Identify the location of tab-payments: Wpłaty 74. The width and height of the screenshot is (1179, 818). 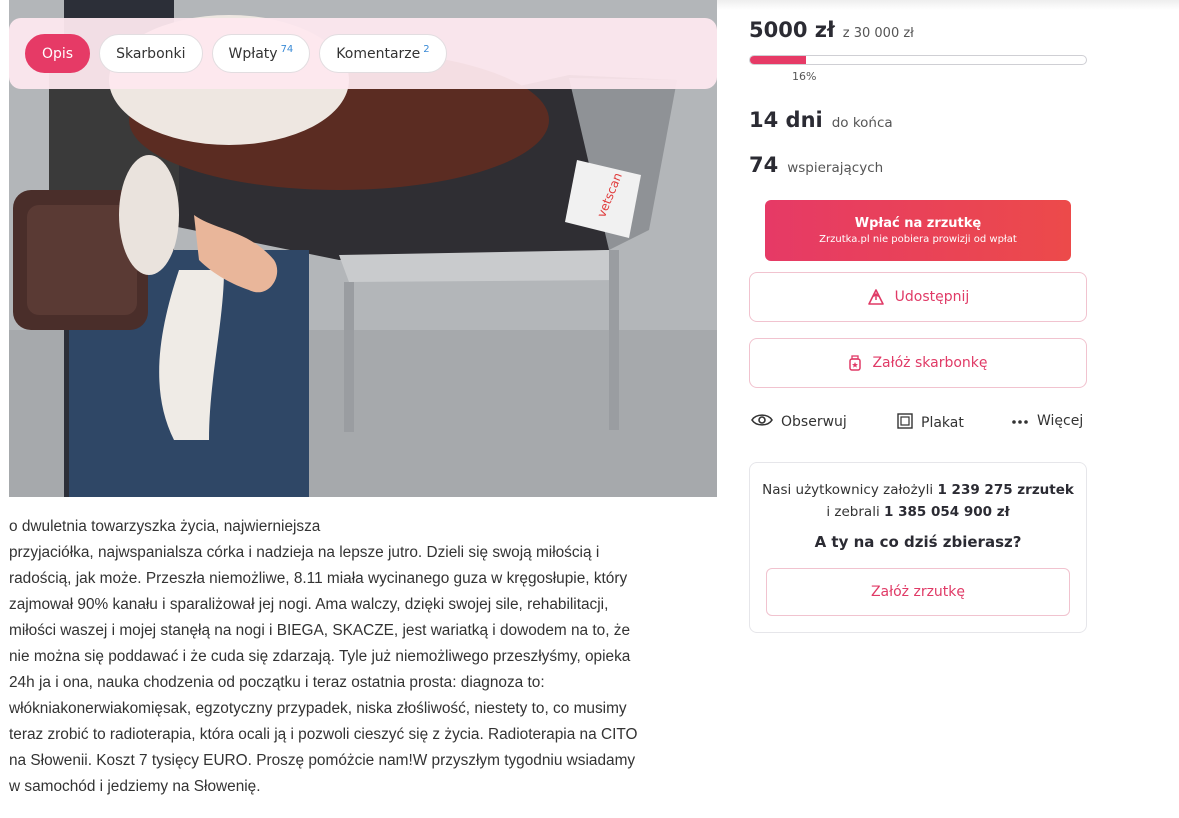
(261, 53).